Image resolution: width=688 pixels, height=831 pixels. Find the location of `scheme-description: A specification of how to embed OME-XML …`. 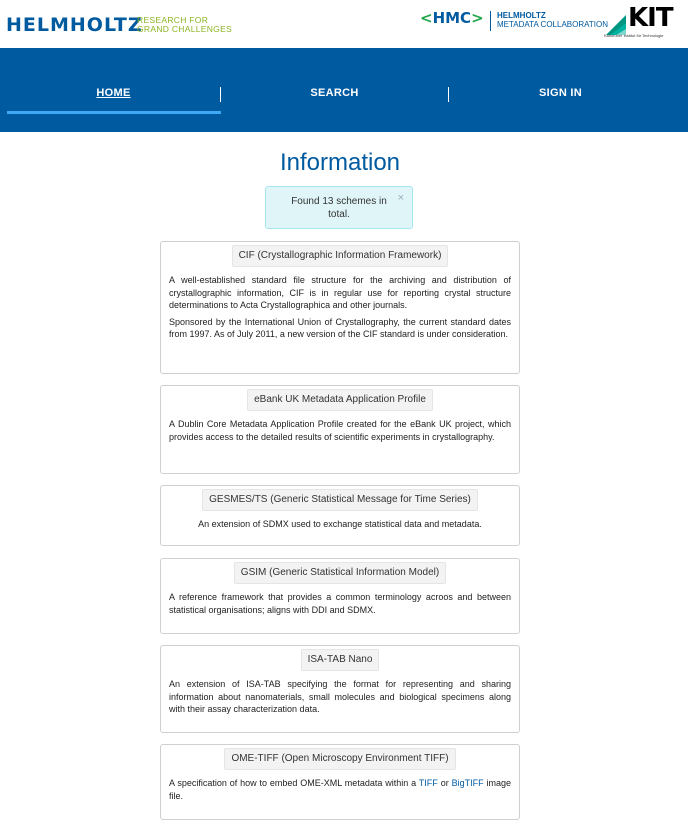

scheme-description: A specification of how to embed OME-XML … is located at coordinates (340, 791).